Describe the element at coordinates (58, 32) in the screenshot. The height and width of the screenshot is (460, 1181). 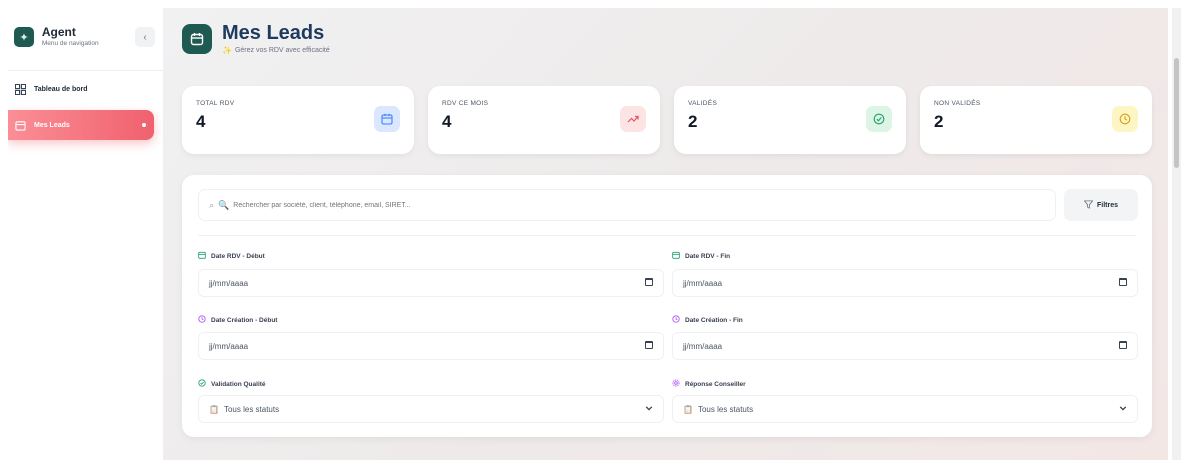
I see `brand-title: Agent` at that location.